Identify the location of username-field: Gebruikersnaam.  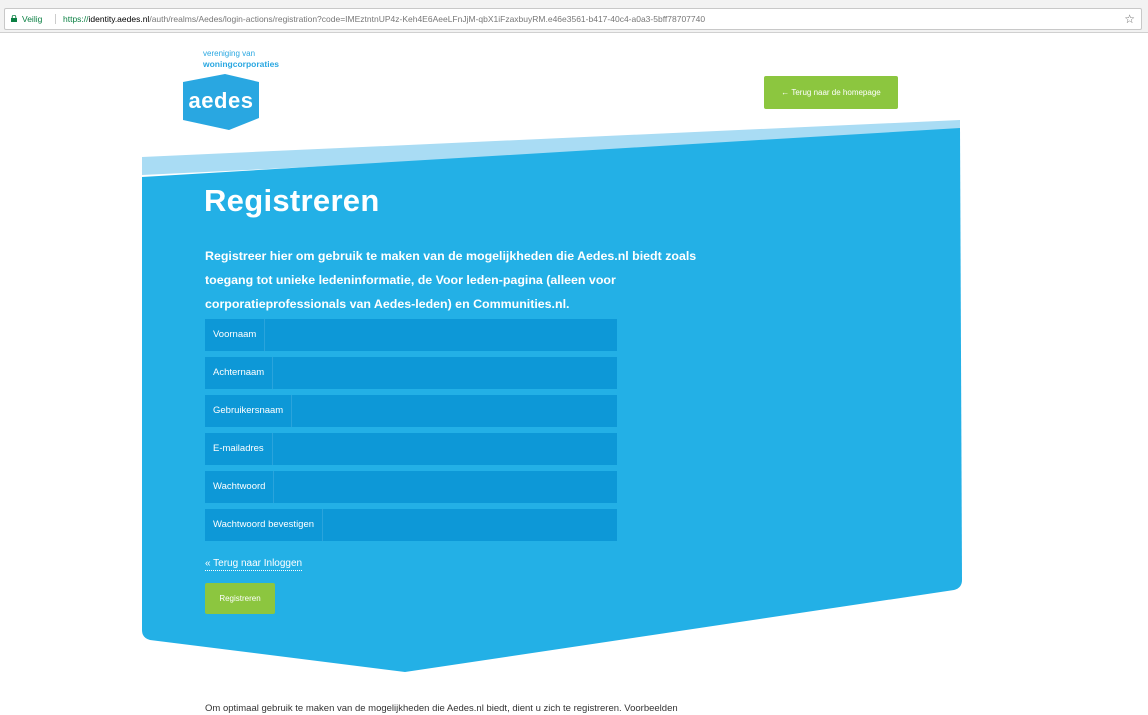
(411, 412).